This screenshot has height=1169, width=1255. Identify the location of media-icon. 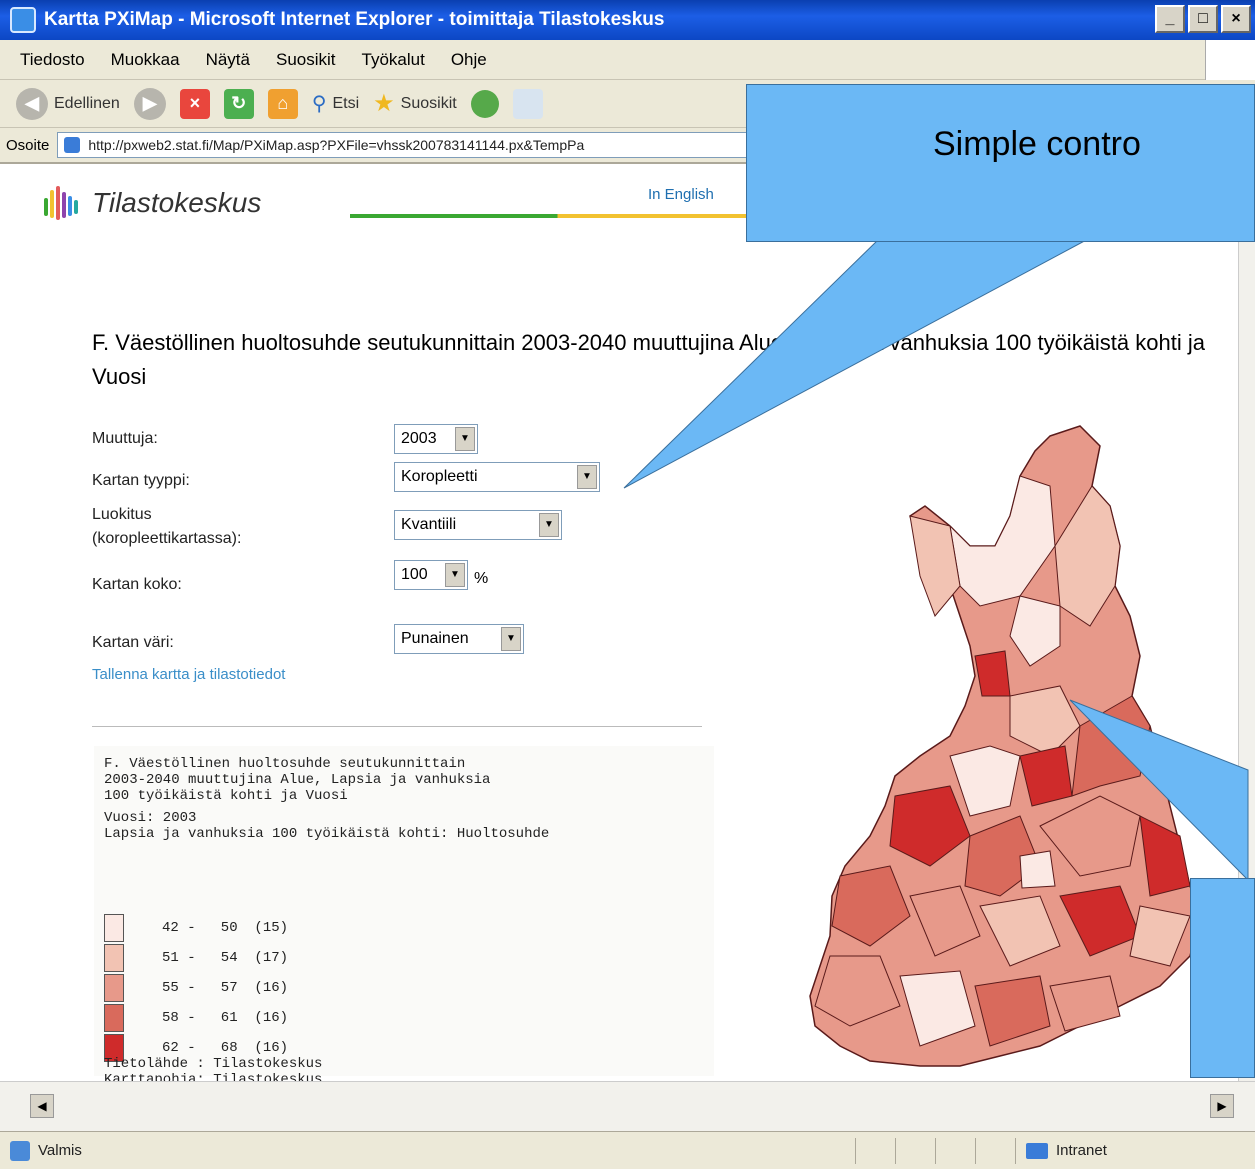
(484, 103).